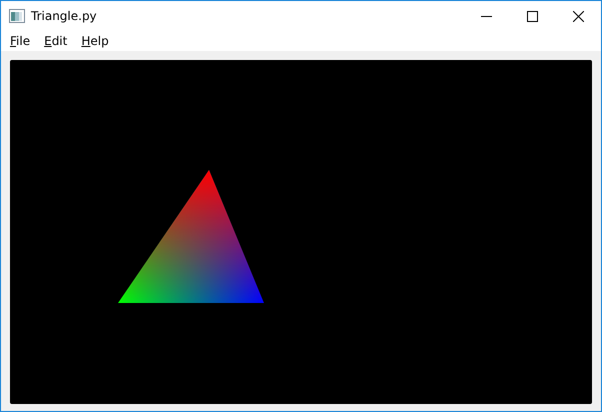 The height and width of the screenshot is (412, 602). Describe the element at coordinates (95, 41) in the screenshot. I see `menu-item: Help` at that location.